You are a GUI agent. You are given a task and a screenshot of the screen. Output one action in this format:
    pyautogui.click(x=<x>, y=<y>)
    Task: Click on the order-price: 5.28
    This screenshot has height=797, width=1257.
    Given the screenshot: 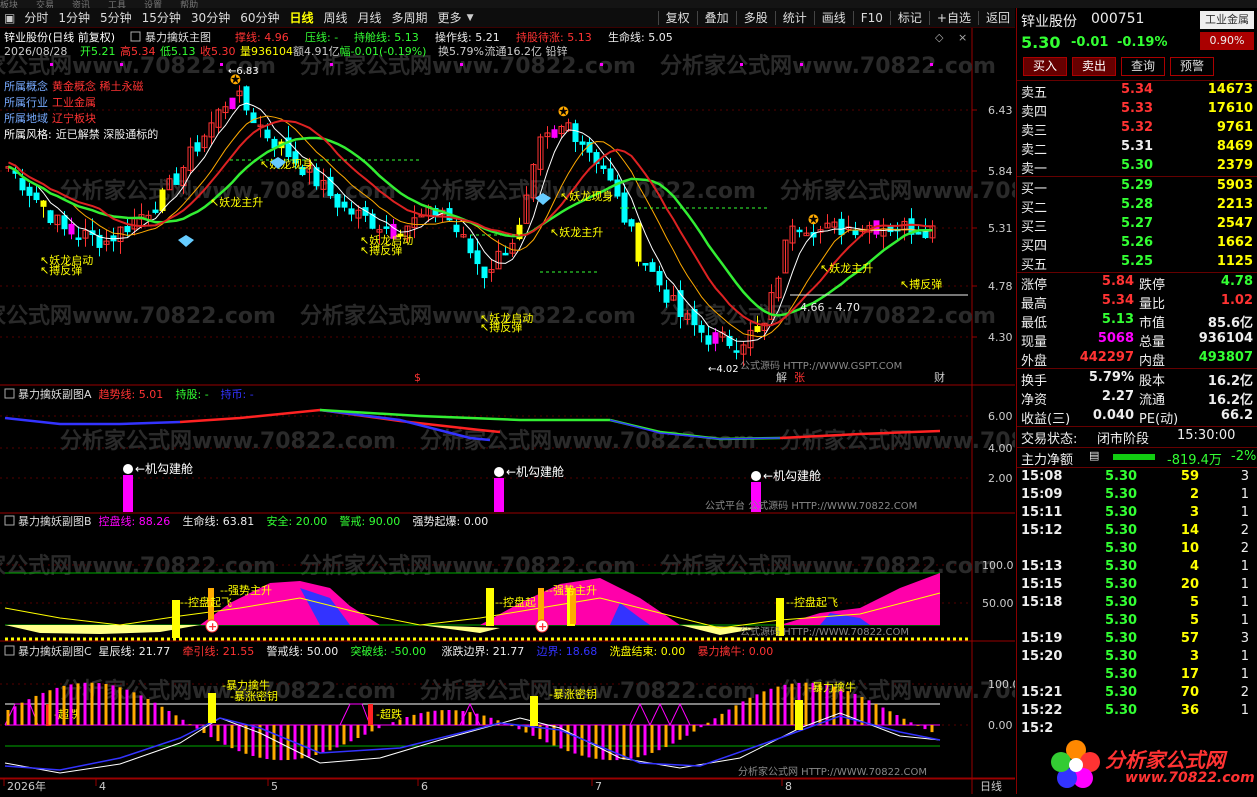 What is the action you would take?
    pyautogui.click(x=1137, y=204)
    